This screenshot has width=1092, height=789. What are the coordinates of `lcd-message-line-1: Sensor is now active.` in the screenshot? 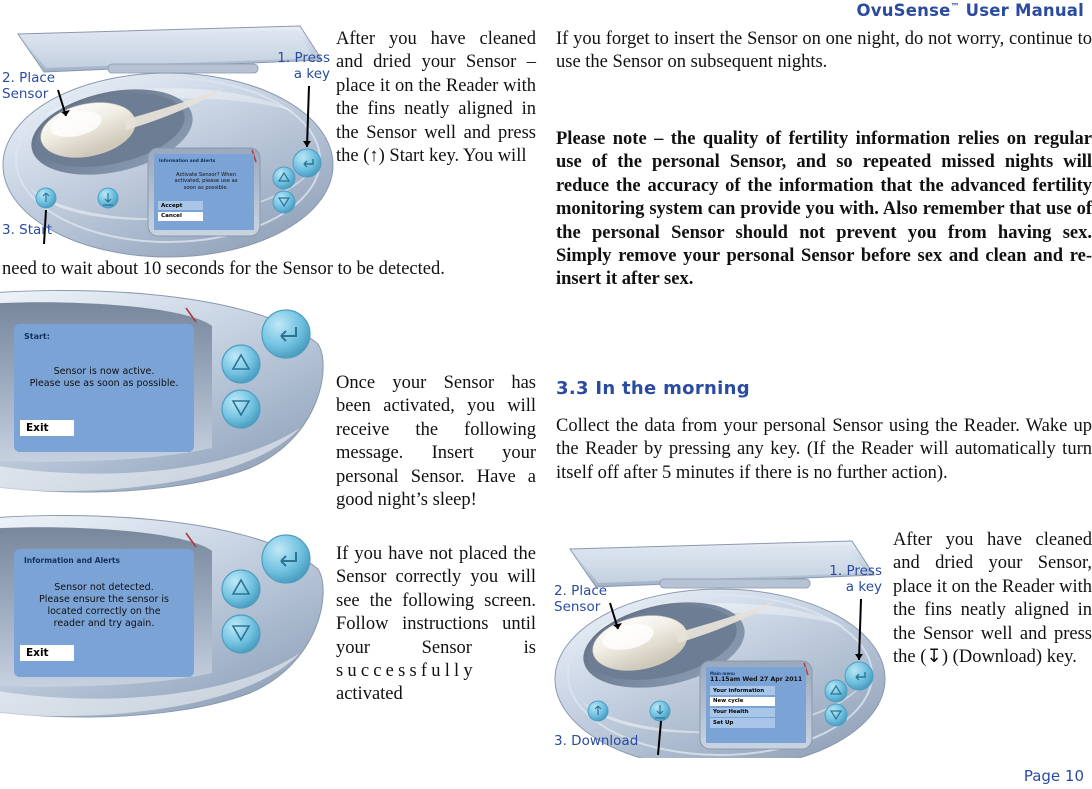 It's located at (104, 371).